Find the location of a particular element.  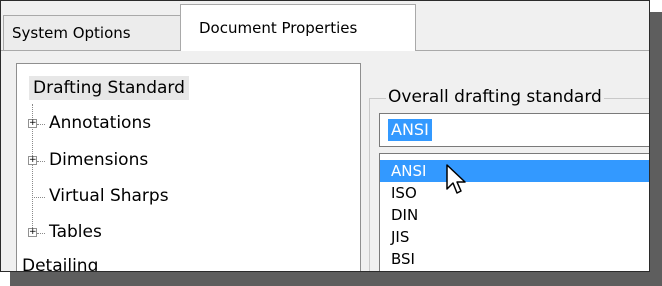

tree-item-virtual-sharps: Virtual Sharps is located at coordinates (109, 196).